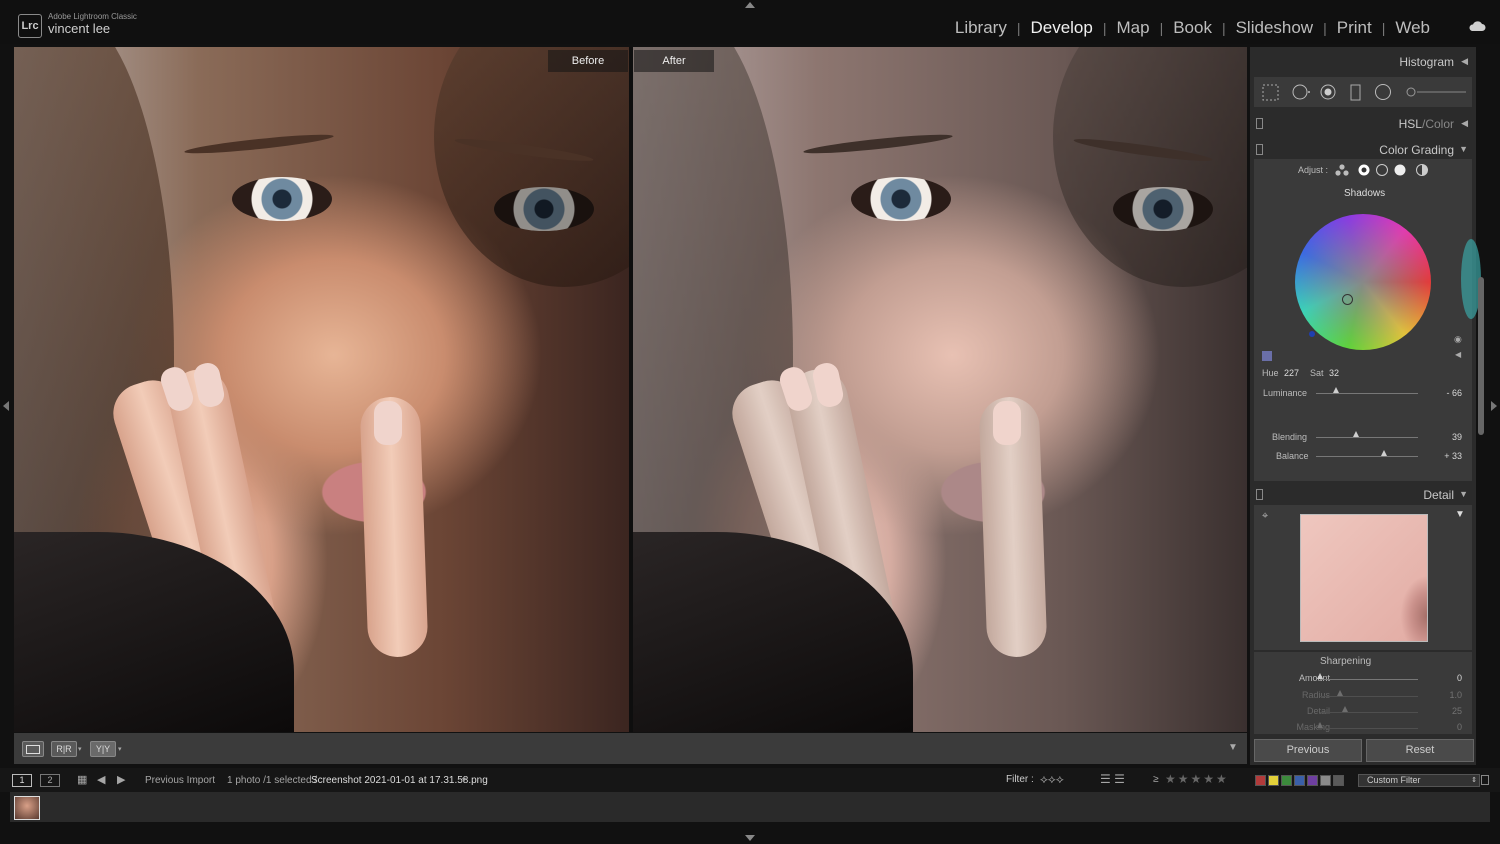 Image resolution: width=1500 pixels, height=844 pixels. What do you see at coordinates (1367, 437) in the screenshot?
I see `blending-slider` at bounding box center [1367, 437].